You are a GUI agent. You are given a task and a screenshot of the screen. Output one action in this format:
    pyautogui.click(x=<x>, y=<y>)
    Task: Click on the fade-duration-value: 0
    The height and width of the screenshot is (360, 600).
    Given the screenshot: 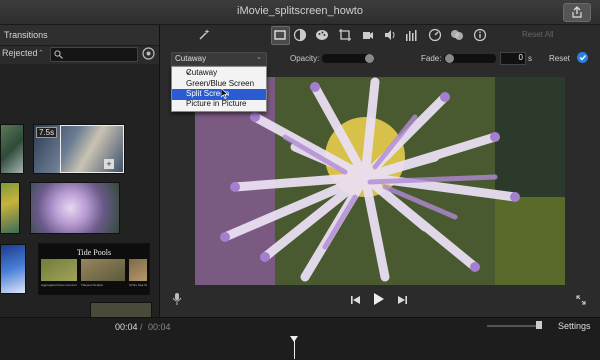 What is the action you would take?
    pyautogui.click(x=520, y=57)
    